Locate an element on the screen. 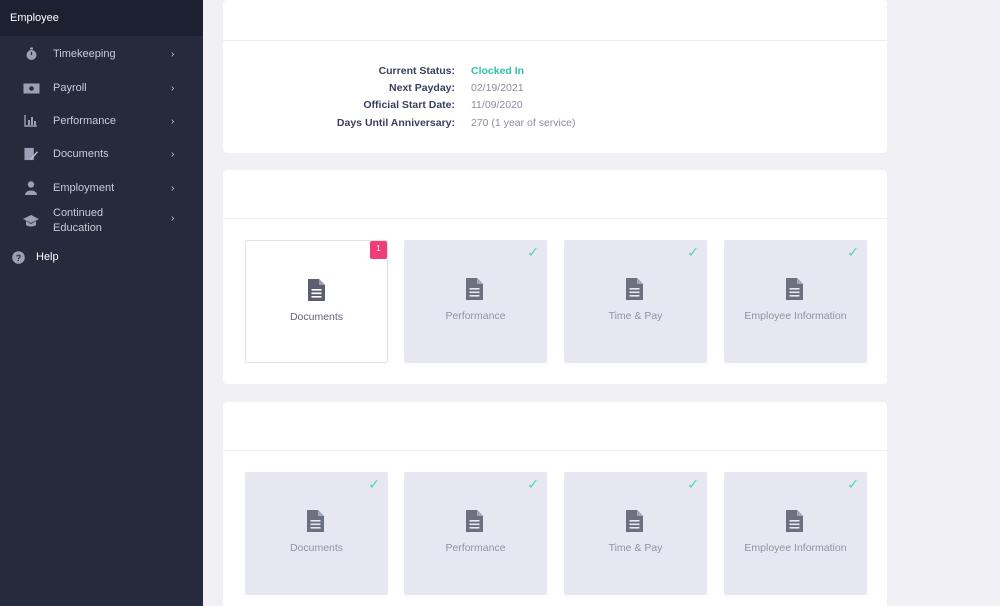 The image size is (1000, 606). sidebar-title: Employee is located at coordinates (101, 18).